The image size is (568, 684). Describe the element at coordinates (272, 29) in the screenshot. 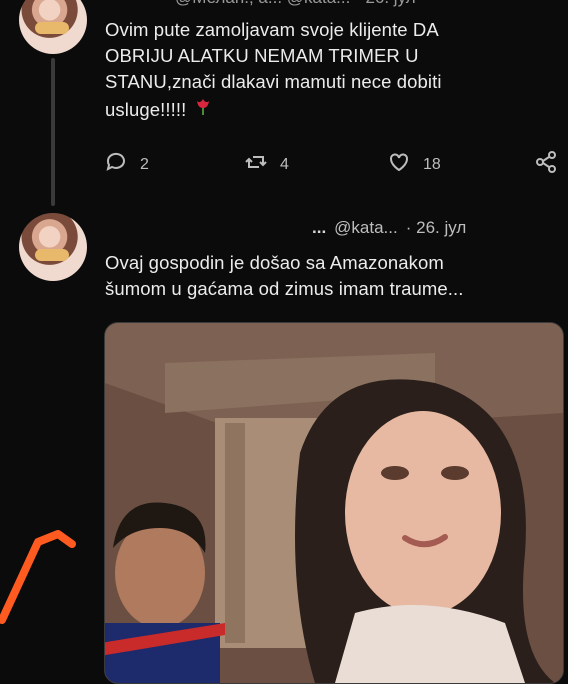

I see `tweet-text-line: Ovim pute zamoljavam svoje klijente DA` at that location.